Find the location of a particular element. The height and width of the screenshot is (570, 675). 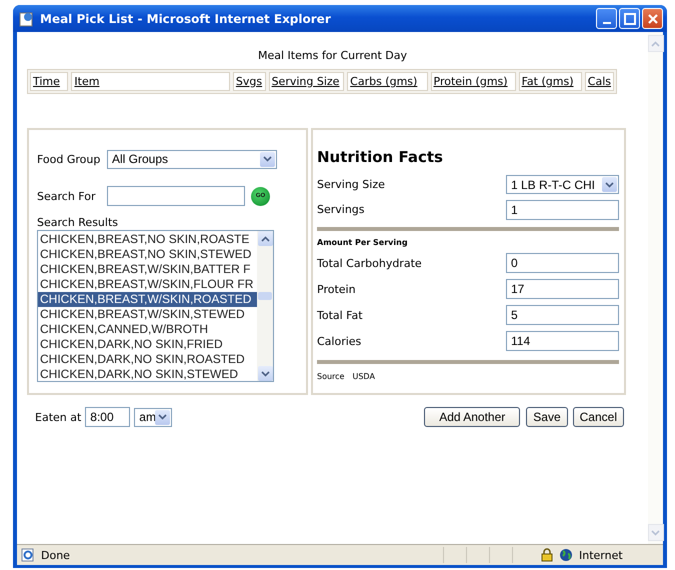

action-button: Cancel is located at coordinates (598, 417).